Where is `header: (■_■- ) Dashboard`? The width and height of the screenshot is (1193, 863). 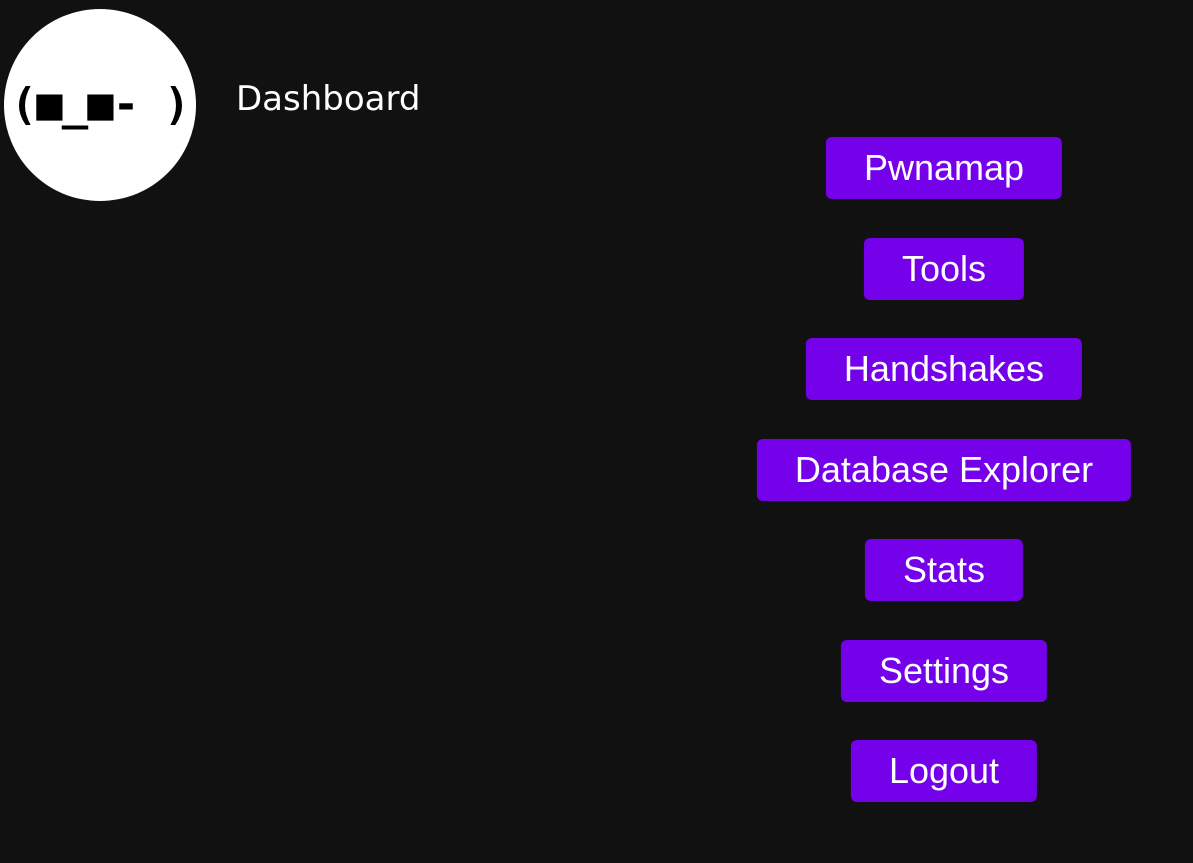
header: (■_■- ) Dashboard is located at coordinates (212, 105).